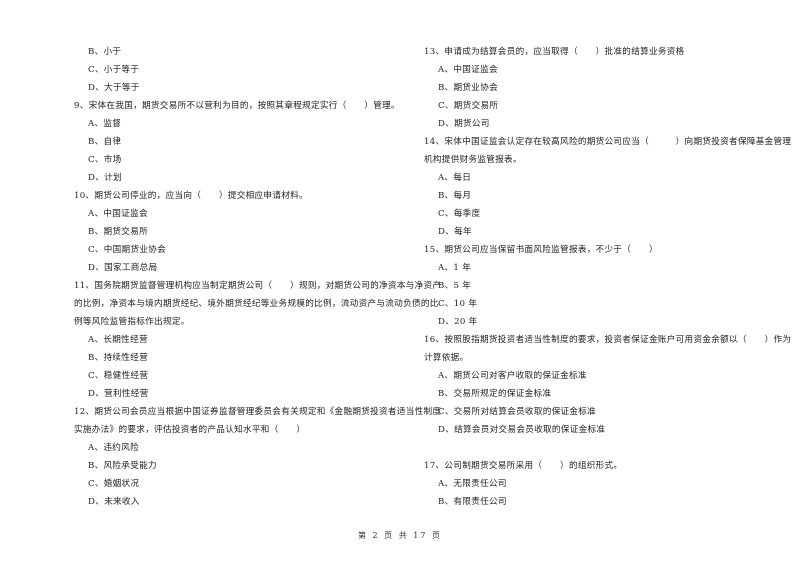  I want to click on answer-option: A、无限责任公司, so click(472, 484).